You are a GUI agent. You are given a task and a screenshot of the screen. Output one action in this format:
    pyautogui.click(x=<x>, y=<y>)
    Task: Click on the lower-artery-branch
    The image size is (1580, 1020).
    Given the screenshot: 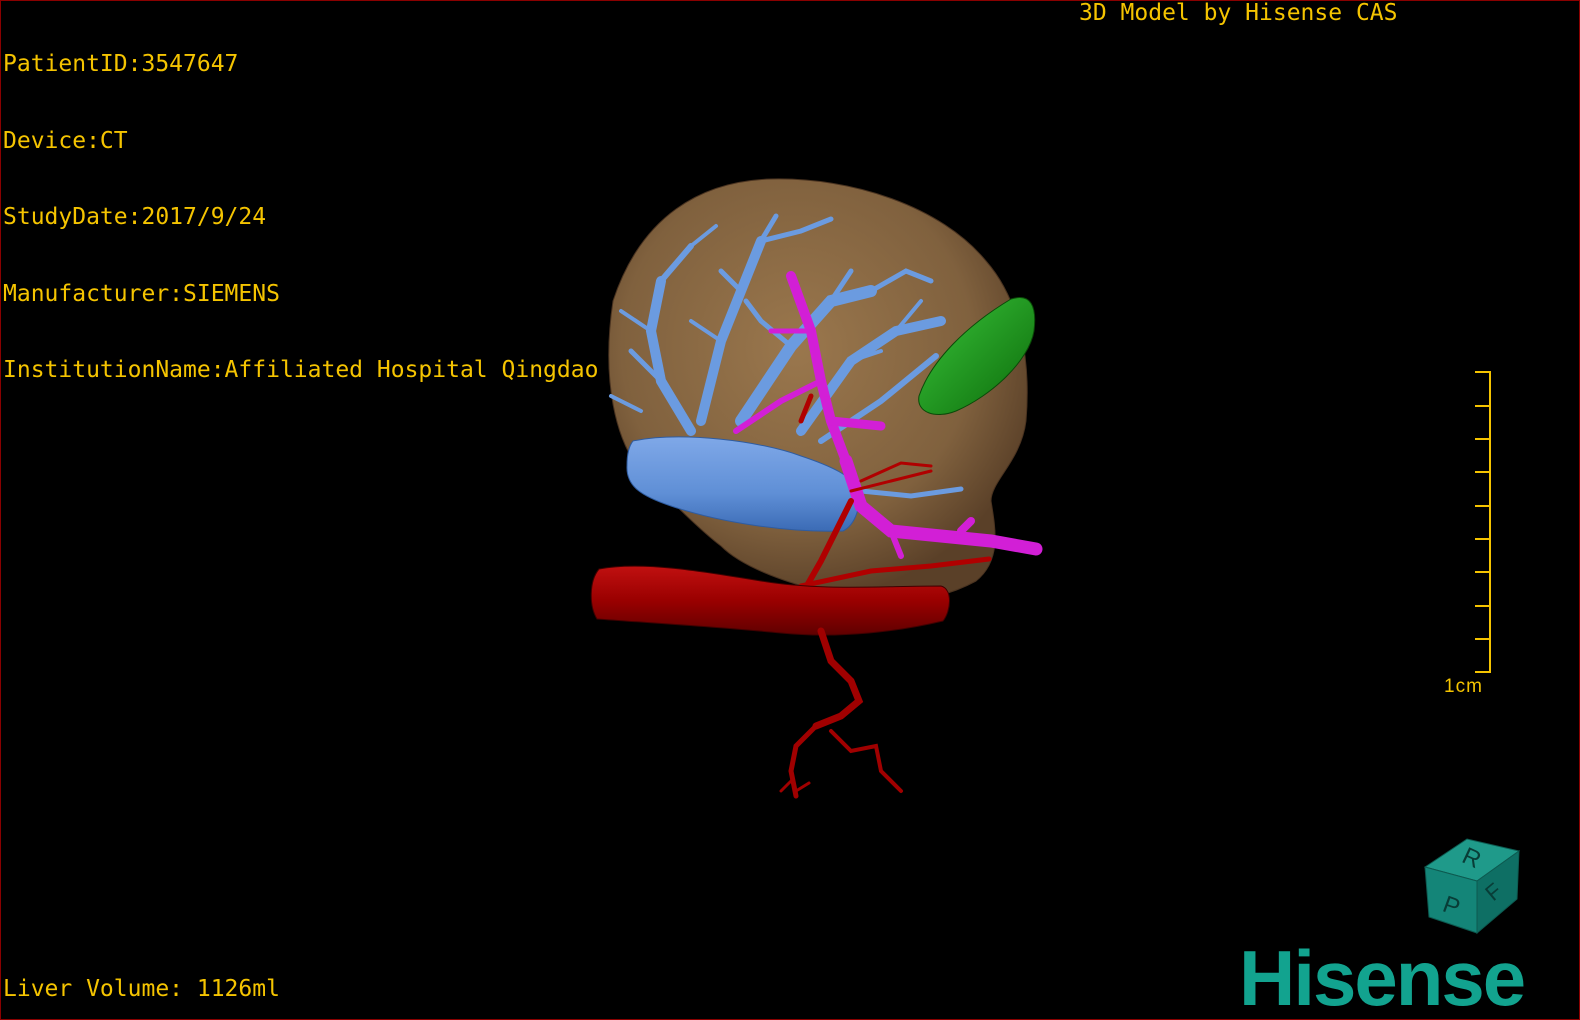 What is the action you would take?
    pyautogui.click(x=841, y=713)
    